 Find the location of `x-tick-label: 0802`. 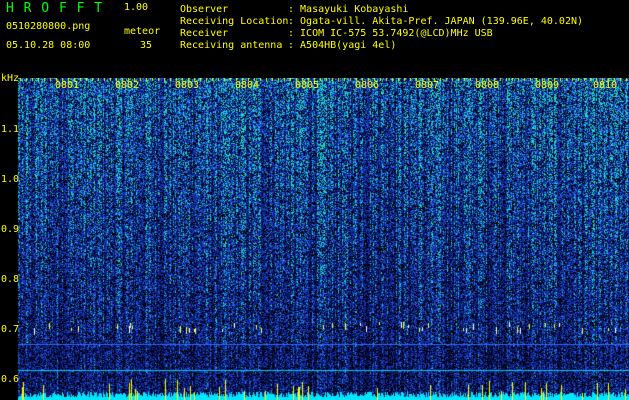

x-tick-label: 0802 is located at coordinates (127, 85).